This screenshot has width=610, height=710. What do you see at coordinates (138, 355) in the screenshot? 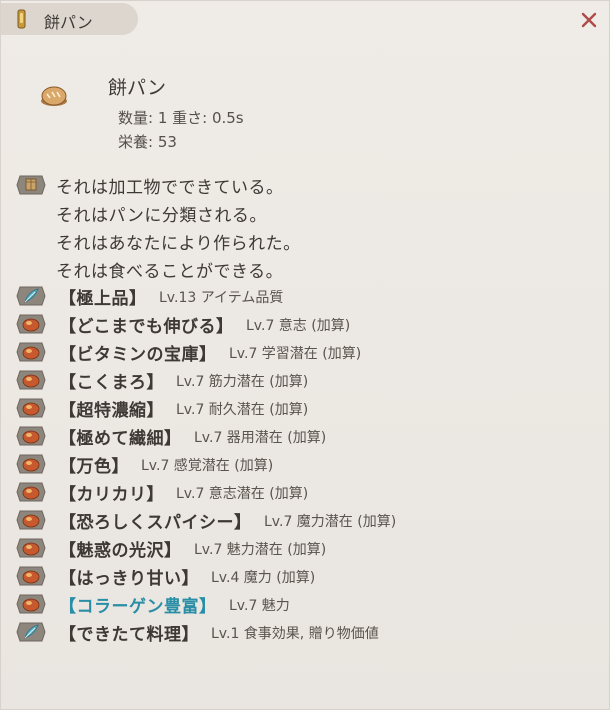
I see `enchant-name: 【ビタミンの宝庫】` at bounding box center [138, 355].